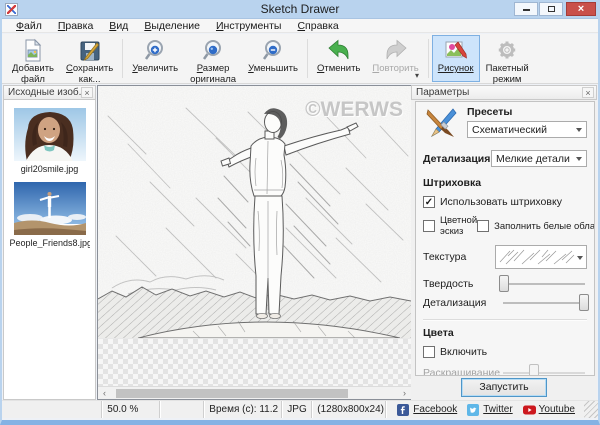  I want to click on scroll-right-icon: ›, so click(404, 393).